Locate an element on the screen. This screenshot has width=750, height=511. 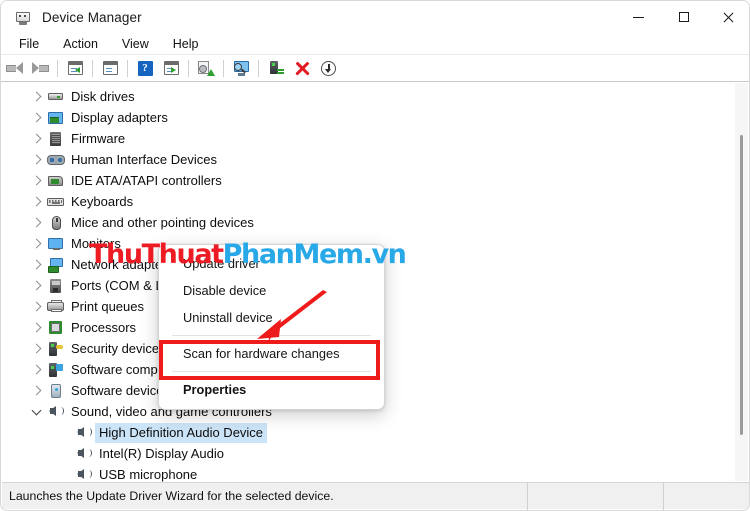
maximize-icon is located at coordinates (683, 17).